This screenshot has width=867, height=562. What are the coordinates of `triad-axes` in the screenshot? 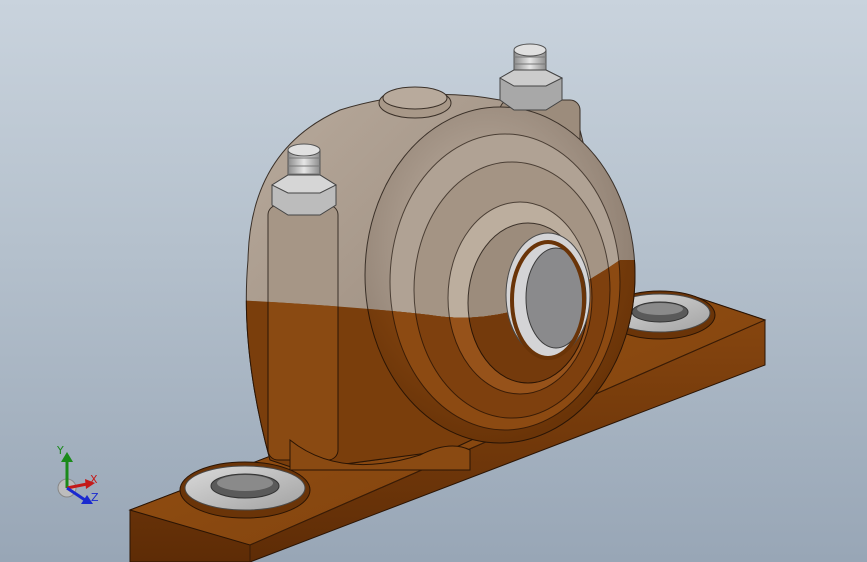 It's located at (76, 478).